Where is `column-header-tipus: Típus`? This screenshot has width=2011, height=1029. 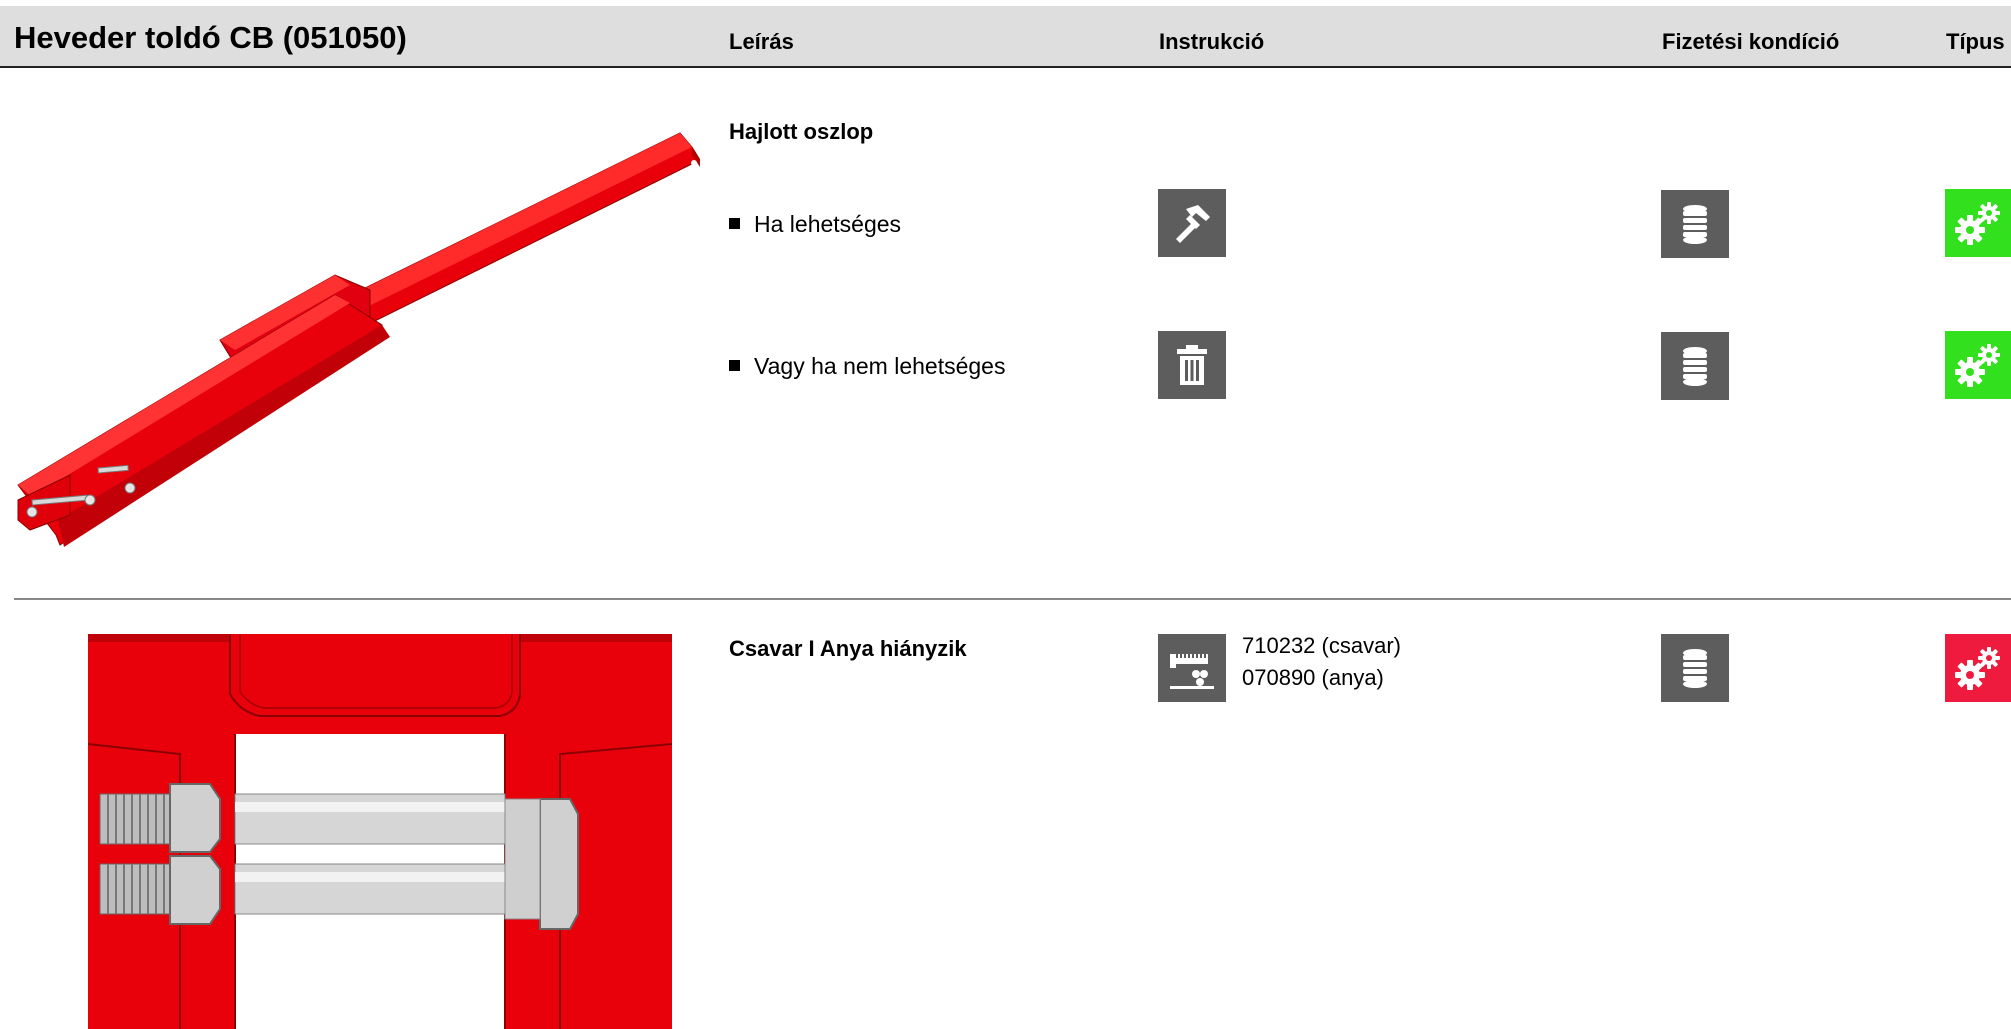 column-header-tipus: Típus is located at coordinates (1975, 41).